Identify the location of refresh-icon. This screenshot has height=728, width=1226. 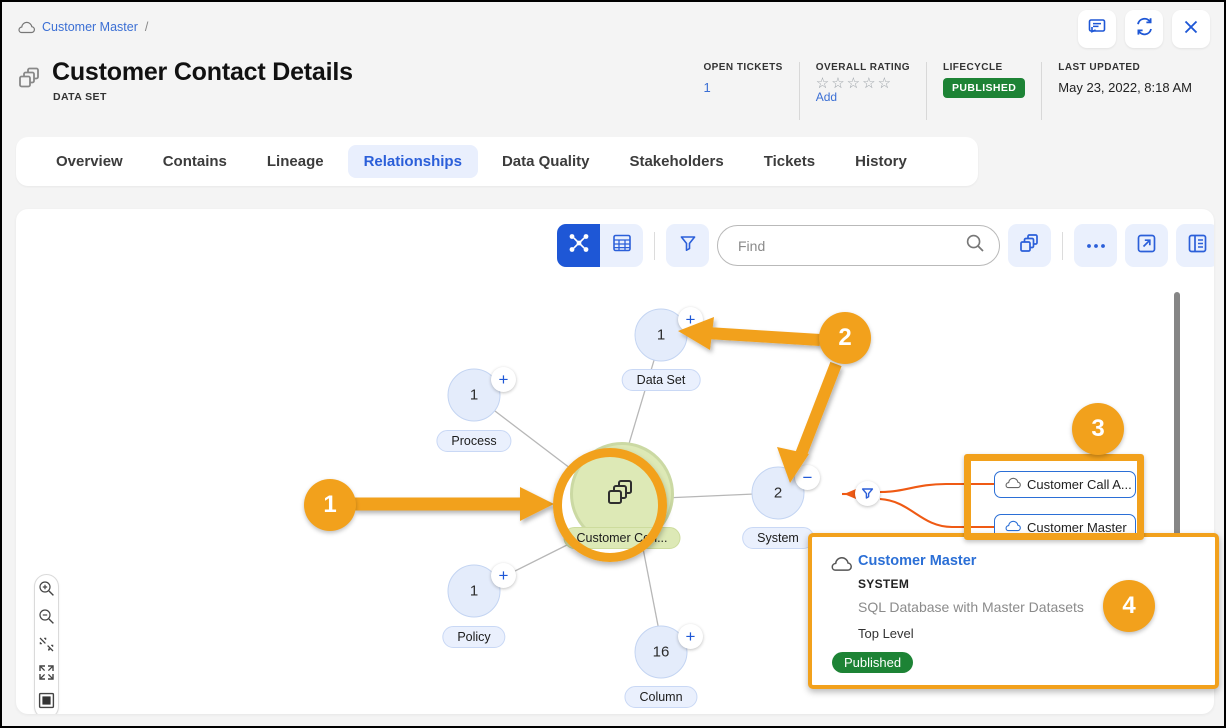
(1144, 29).